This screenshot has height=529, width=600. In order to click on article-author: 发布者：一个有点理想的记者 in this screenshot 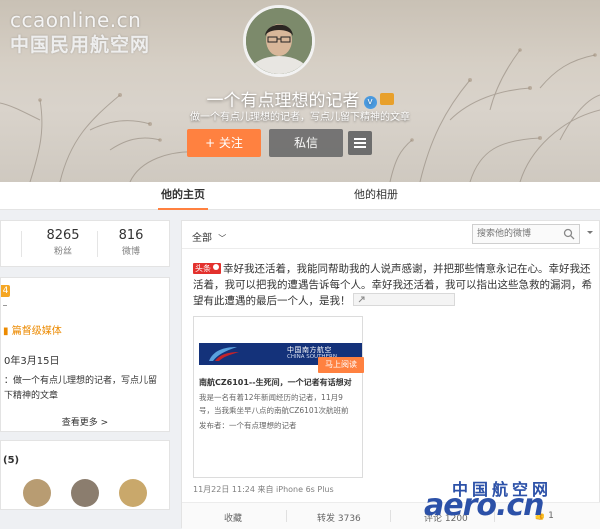, I will do `click(248, 425)`.